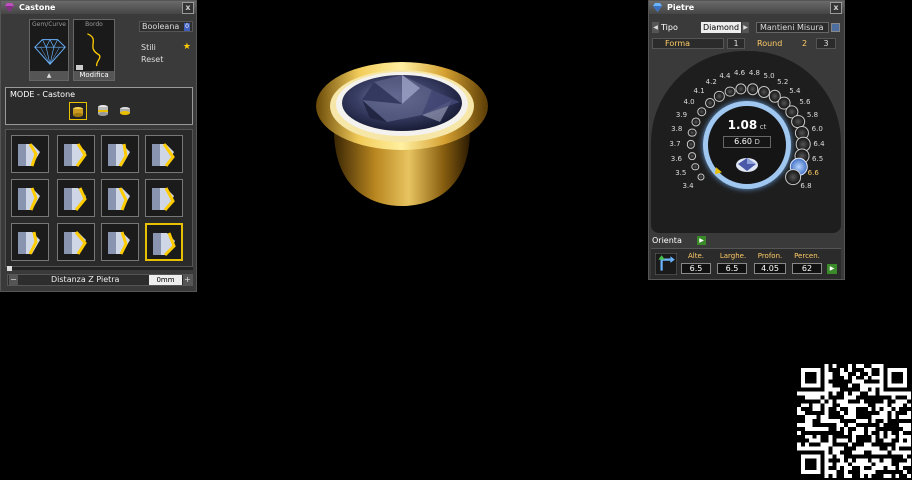  I want to click on size-label-4-4: 4.4, so click(725, 76).